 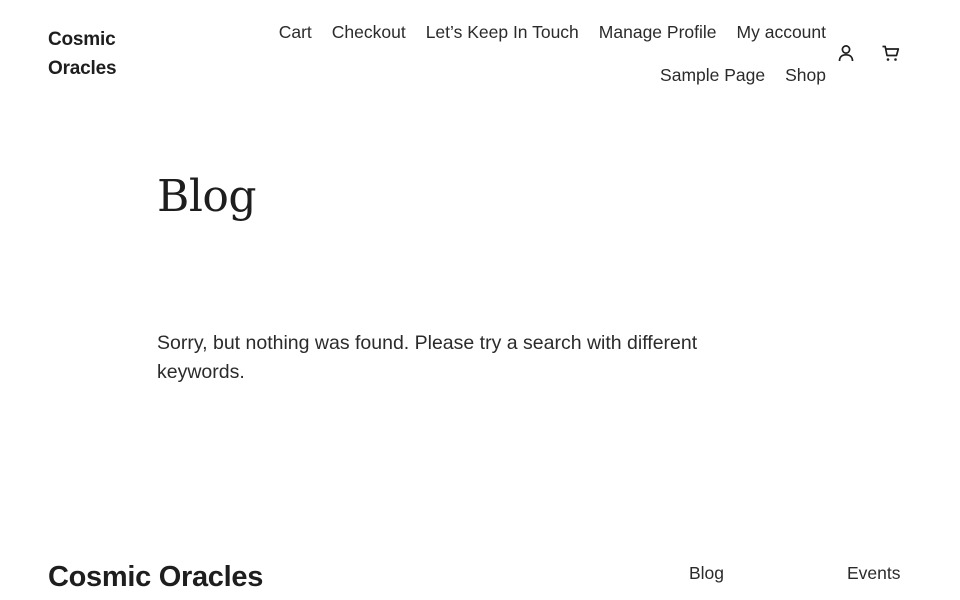 I want to click on footer-link-events: Events, so click(x=874, y=573).